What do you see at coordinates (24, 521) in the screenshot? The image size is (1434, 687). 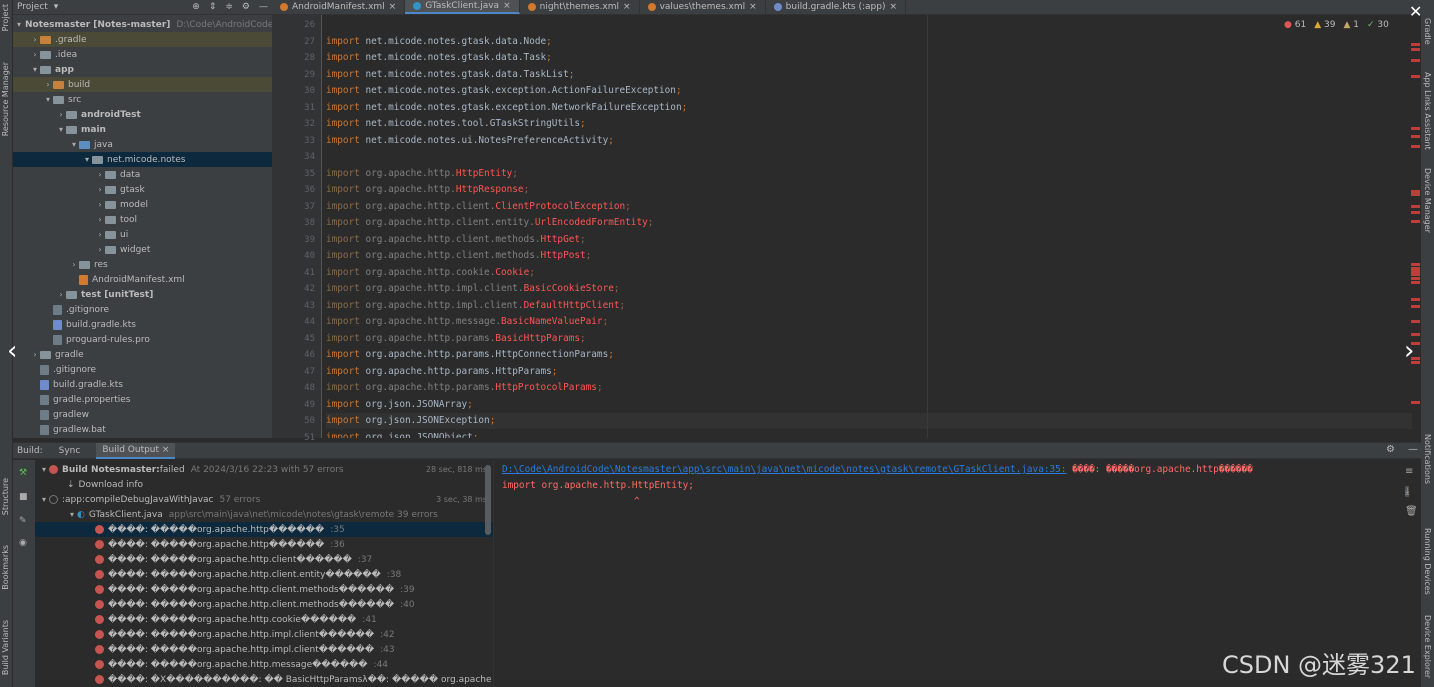 I see `pin-icon: ✎` at bounding box center [24, 521].